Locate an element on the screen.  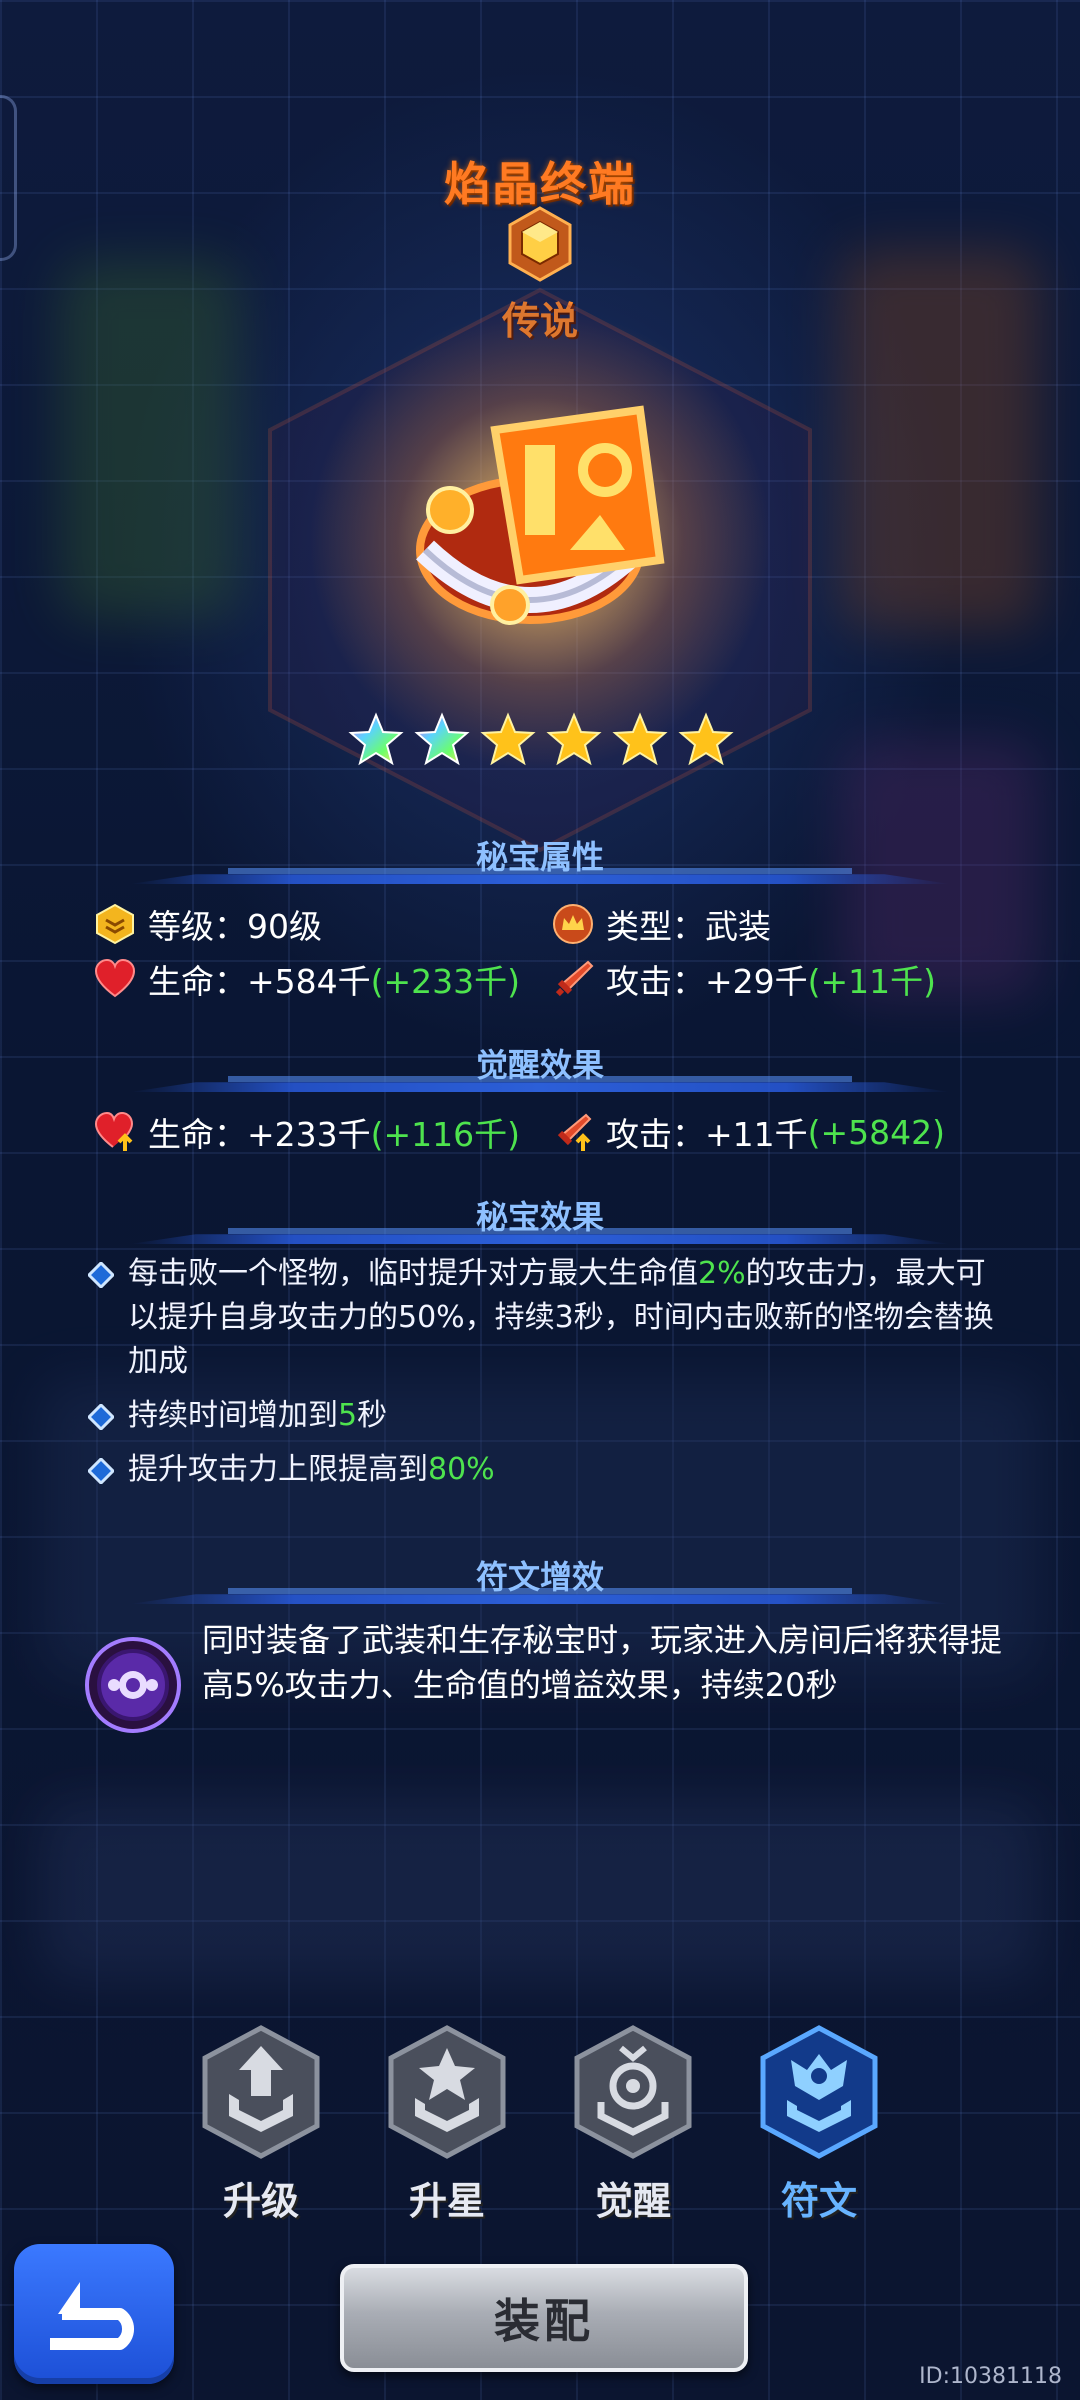
section-header-effect: 秘宝效果 is located at coordinates (540, 1217).